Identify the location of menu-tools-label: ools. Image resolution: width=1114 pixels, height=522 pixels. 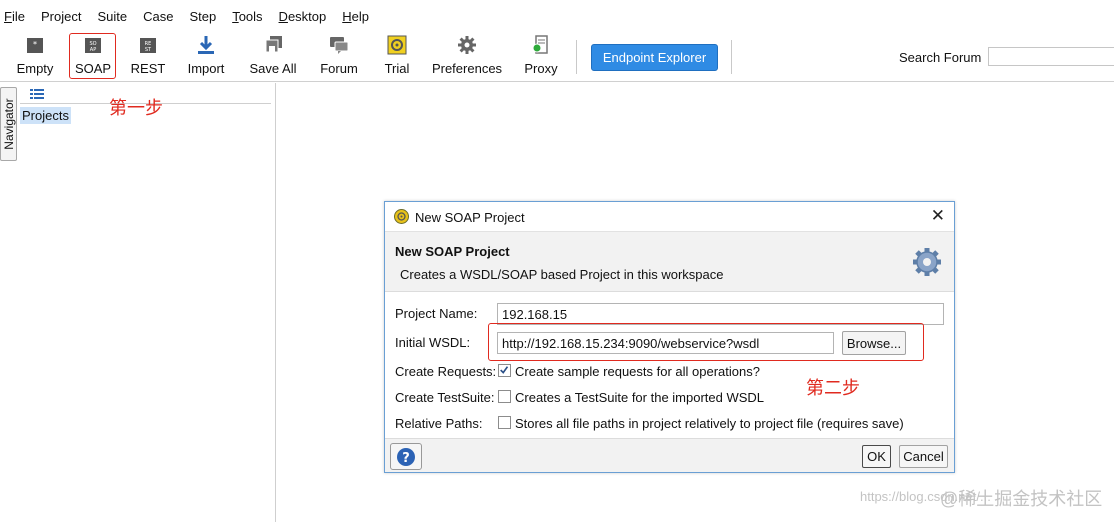
(250, 16).